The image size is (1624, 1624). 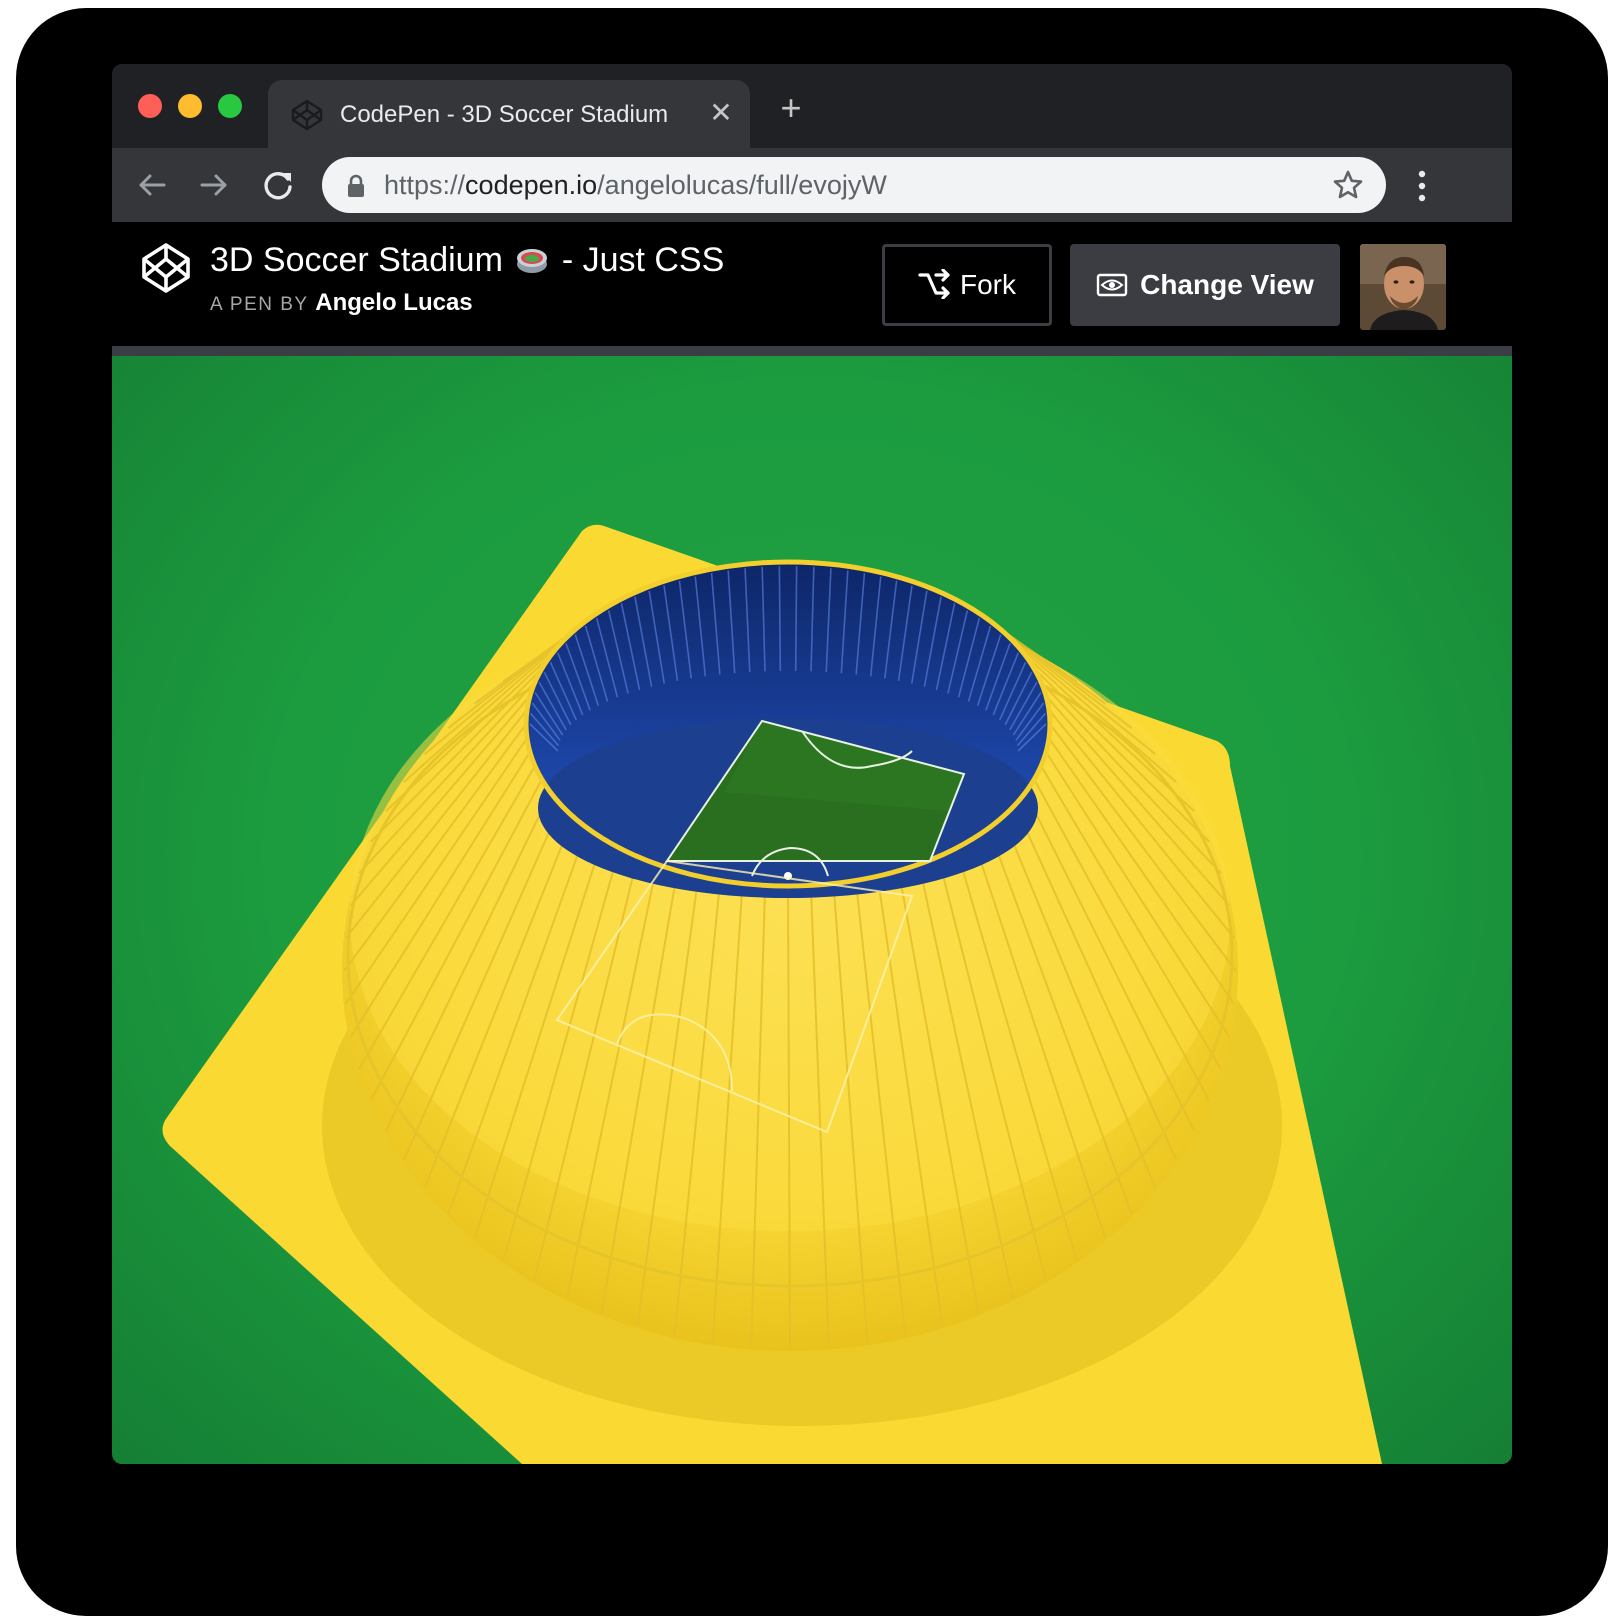 I want to click on tab-title: CodePen - 3D Soccer Stadium, so click(x=504, y=114).